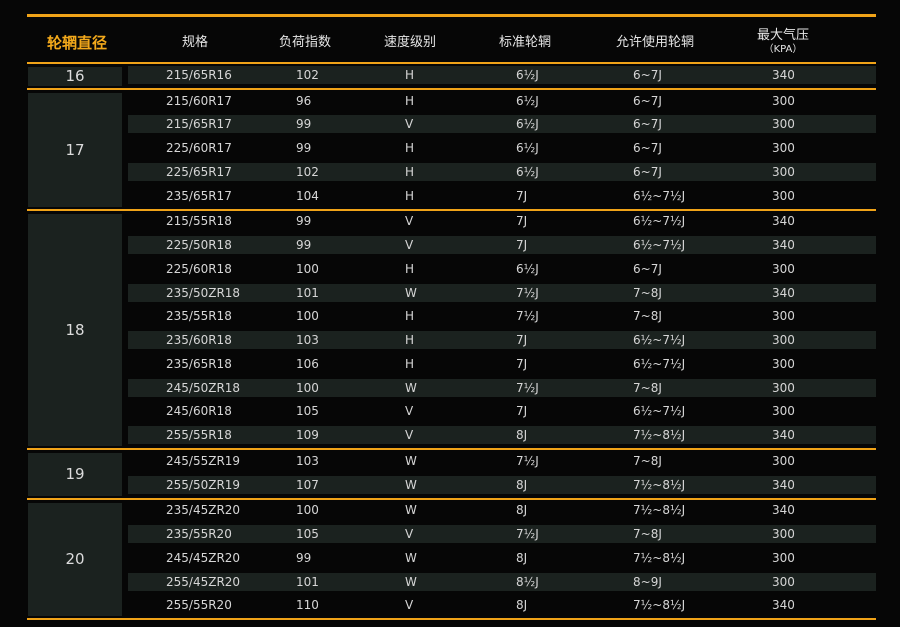 The height and width of the screenshot is (627, 900). I want to click on cell-size: 245/45ZR20, so click(203, 557).